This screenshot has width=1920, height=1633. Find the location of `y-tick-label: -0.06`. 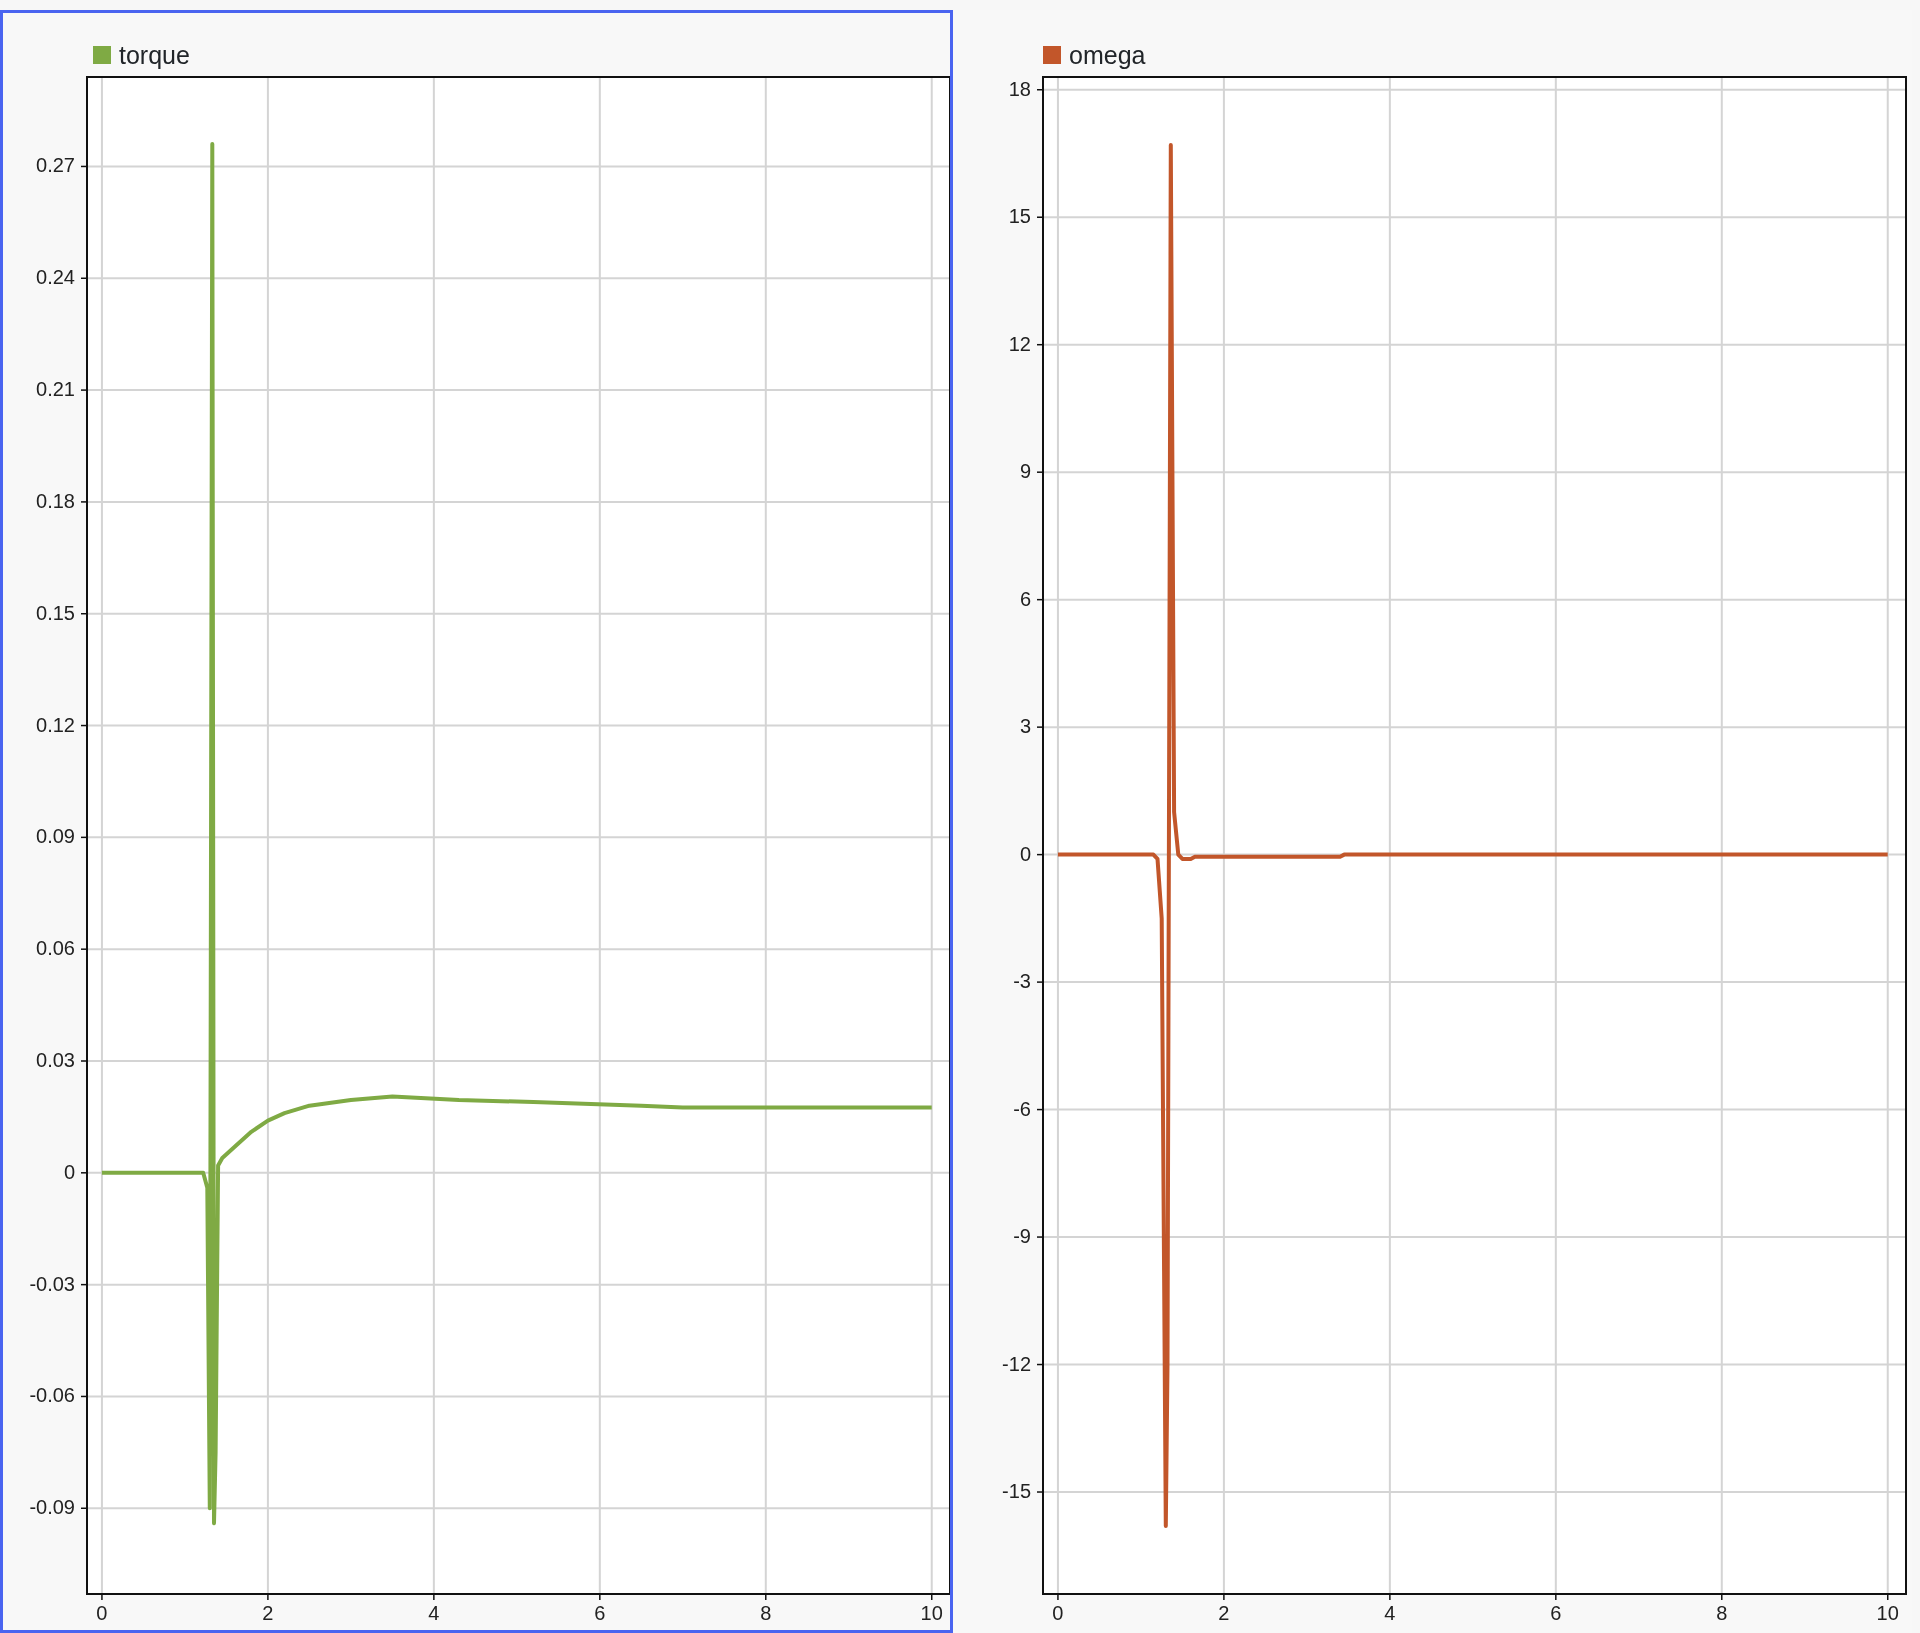

y-tick-label: -0.06 is located at coordinates (52, 1395).